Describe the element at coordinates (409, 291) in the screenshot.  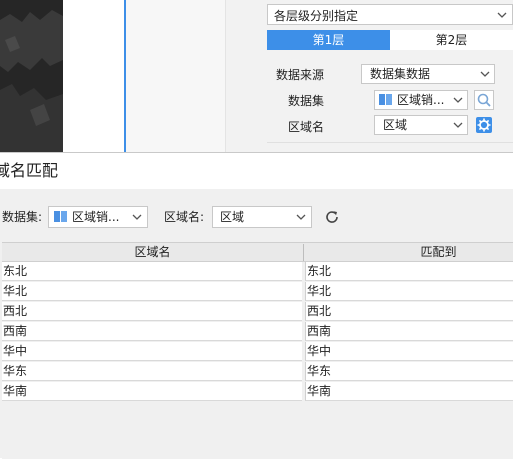
I see `matched-region-cell: 华北` at that location.